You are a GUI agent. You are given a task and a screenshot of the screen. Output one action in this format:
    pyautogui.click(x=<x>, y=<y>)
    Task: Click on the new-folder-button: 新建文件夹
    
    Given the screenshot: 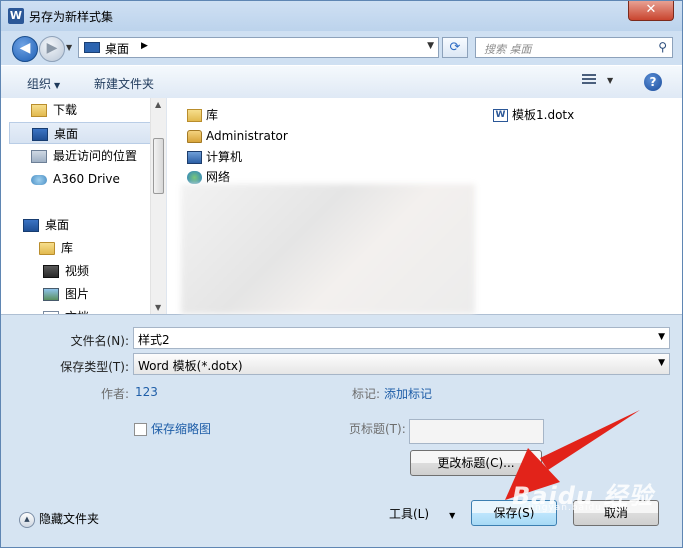 What is the action you would take?
    pyautogui.click(x=124, y=83)
    